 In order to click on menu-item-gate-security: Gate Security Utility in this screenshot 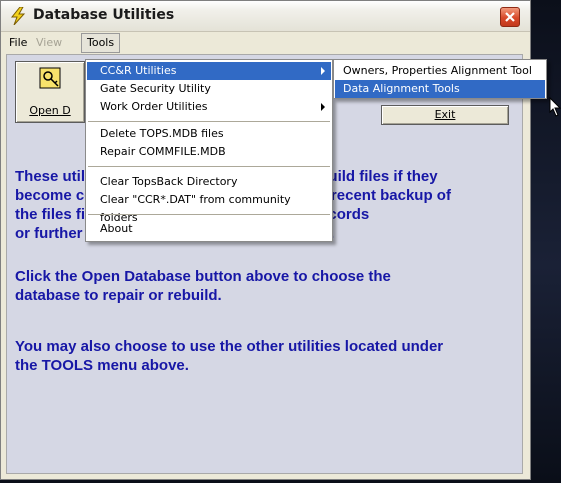, I will do `click(209, 89)`.